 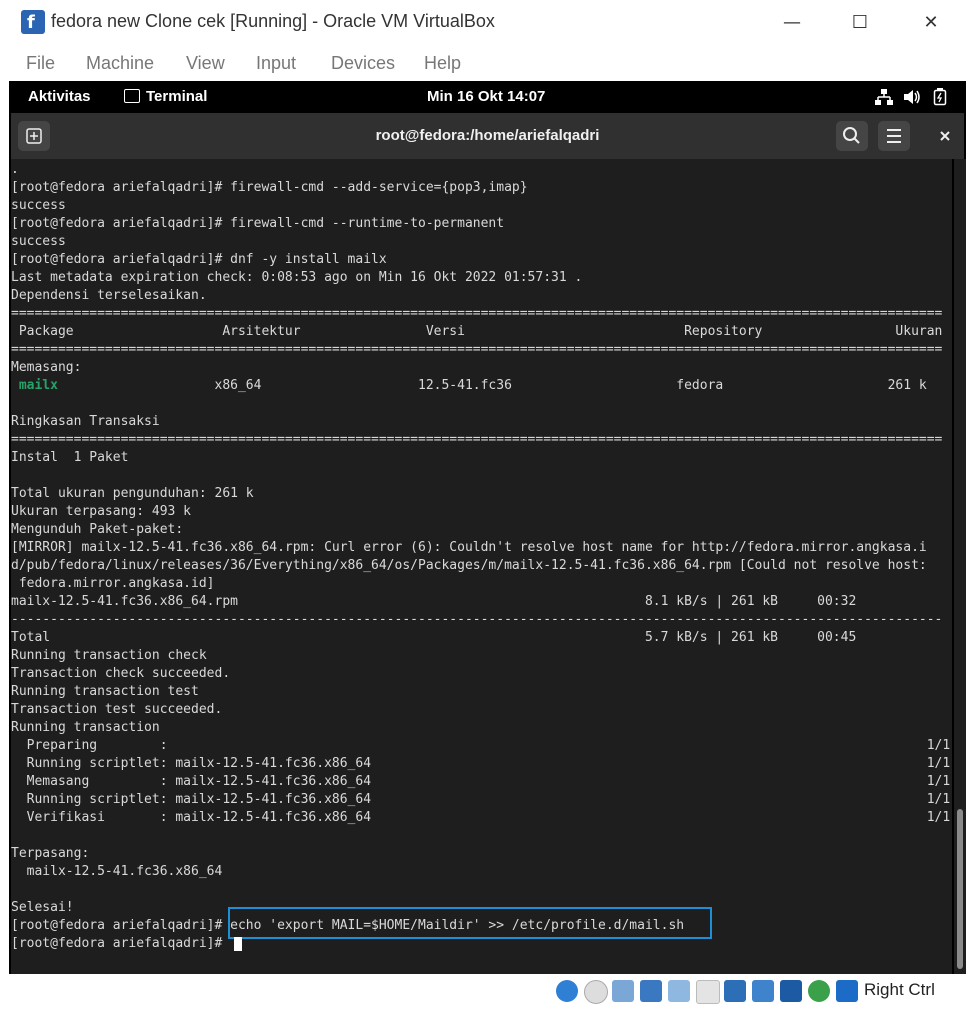 I want to click on menu-bar: File Machine View Input Devices Help, so click(x=488, y=63).